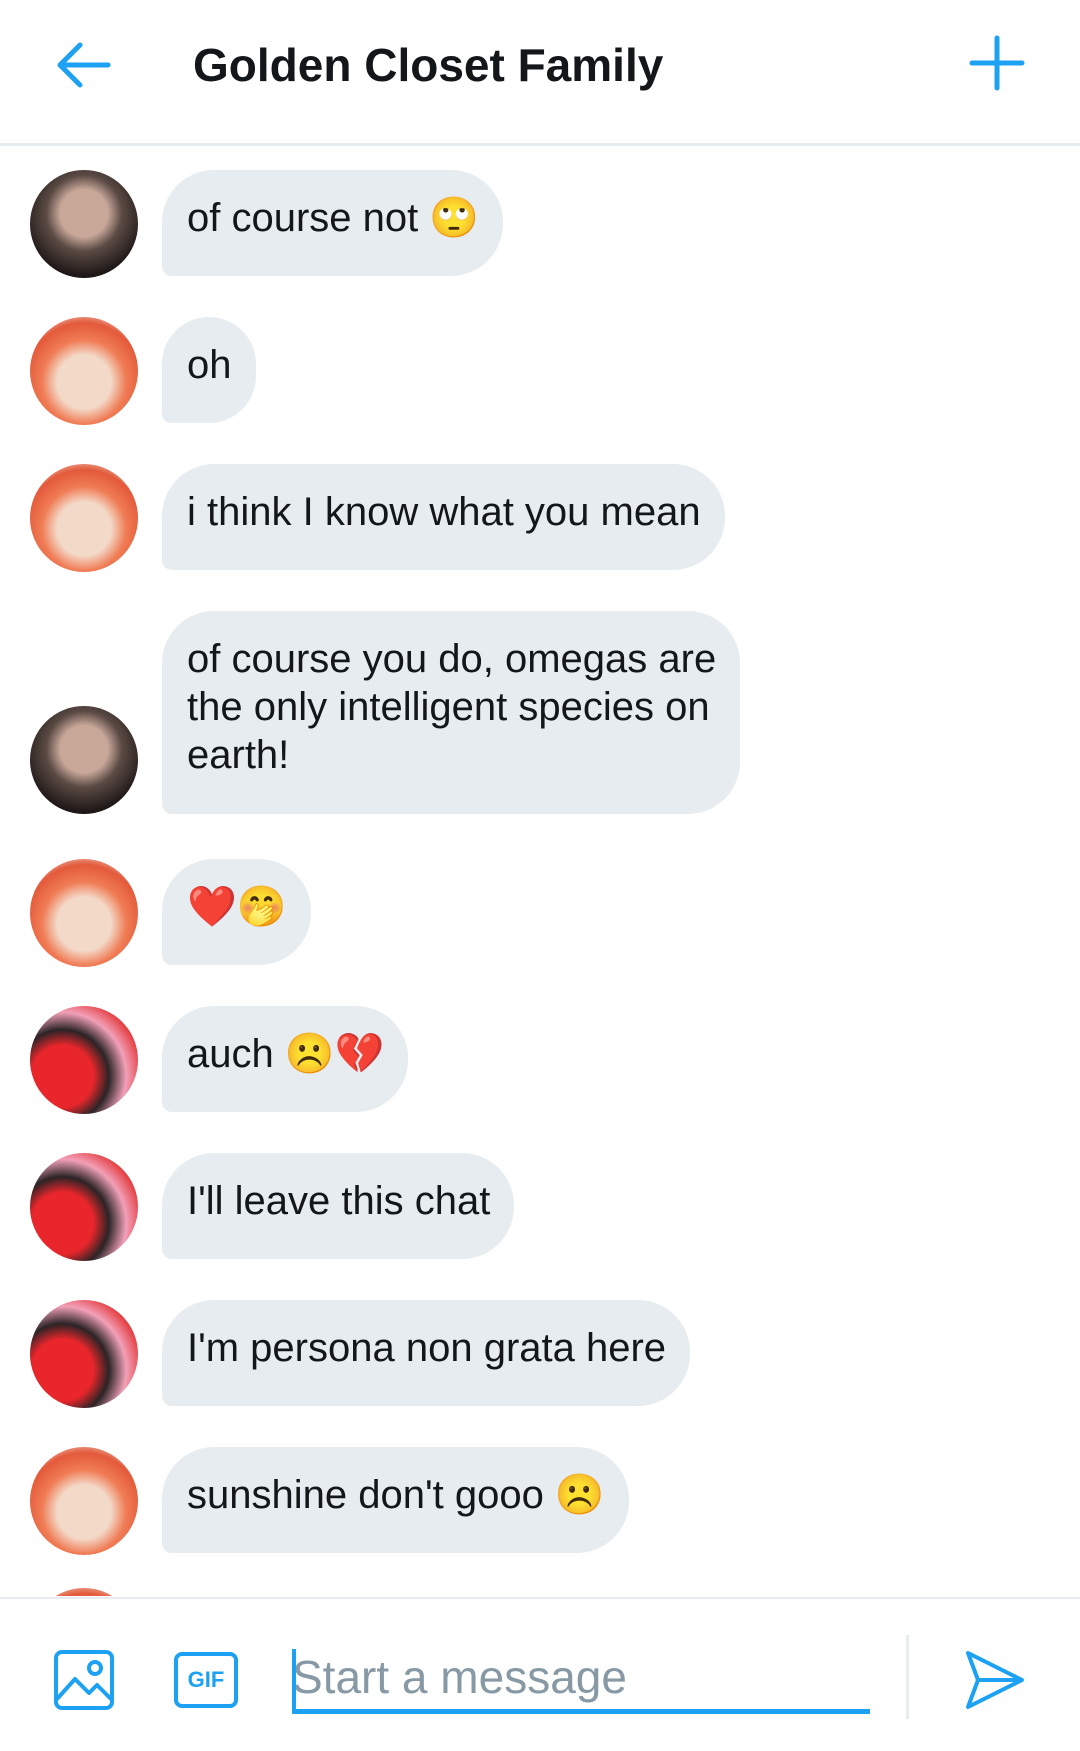 The image size is (1080, 1751). Describe the element at coordinates (206, 1680) in the screenshot. I see `gif-button: GIF` at that location.